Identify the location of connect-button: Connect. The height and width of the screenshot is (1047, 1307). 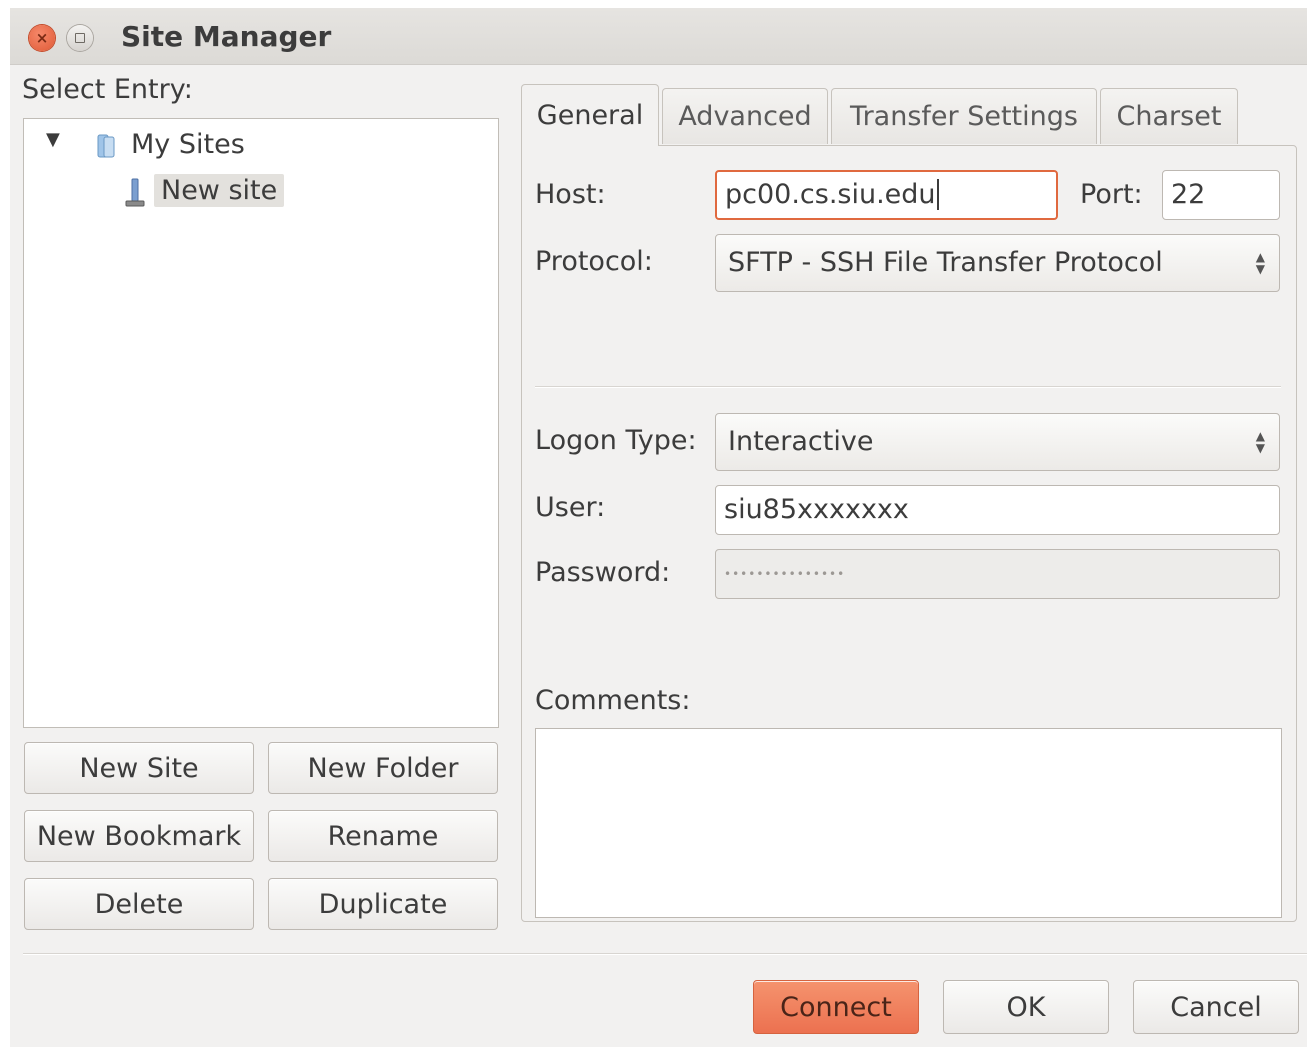
(836, 1007).